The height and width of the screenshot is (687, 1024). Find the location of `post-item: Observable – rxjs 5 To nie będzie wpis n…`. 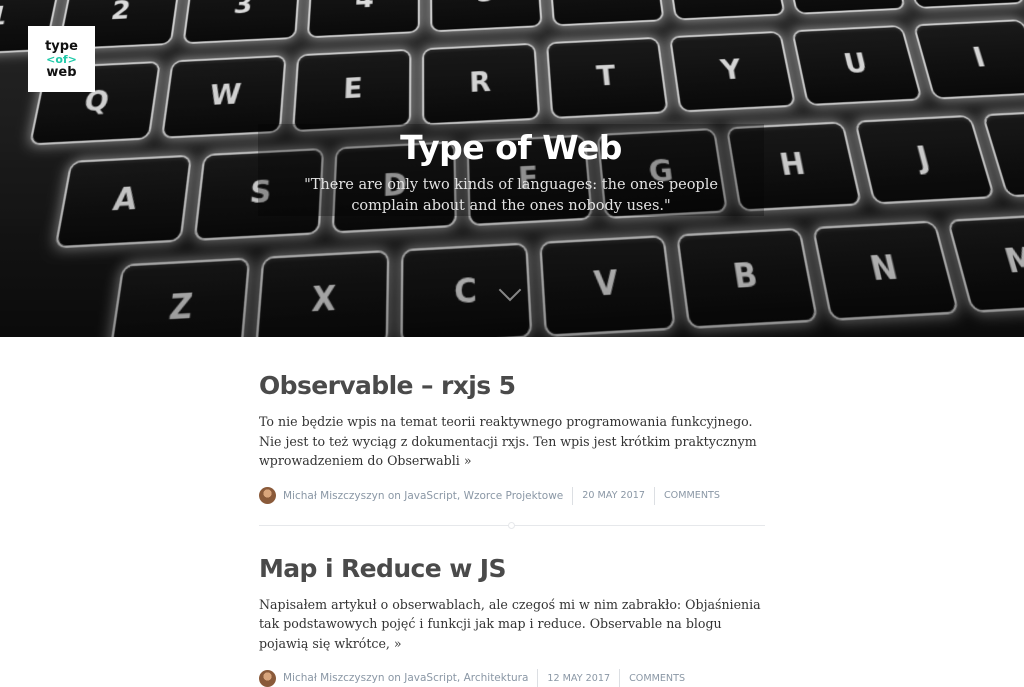

post-item: Observable – rxjs 5 To nie będzie wpis n… is located at coordinates (512, 438).